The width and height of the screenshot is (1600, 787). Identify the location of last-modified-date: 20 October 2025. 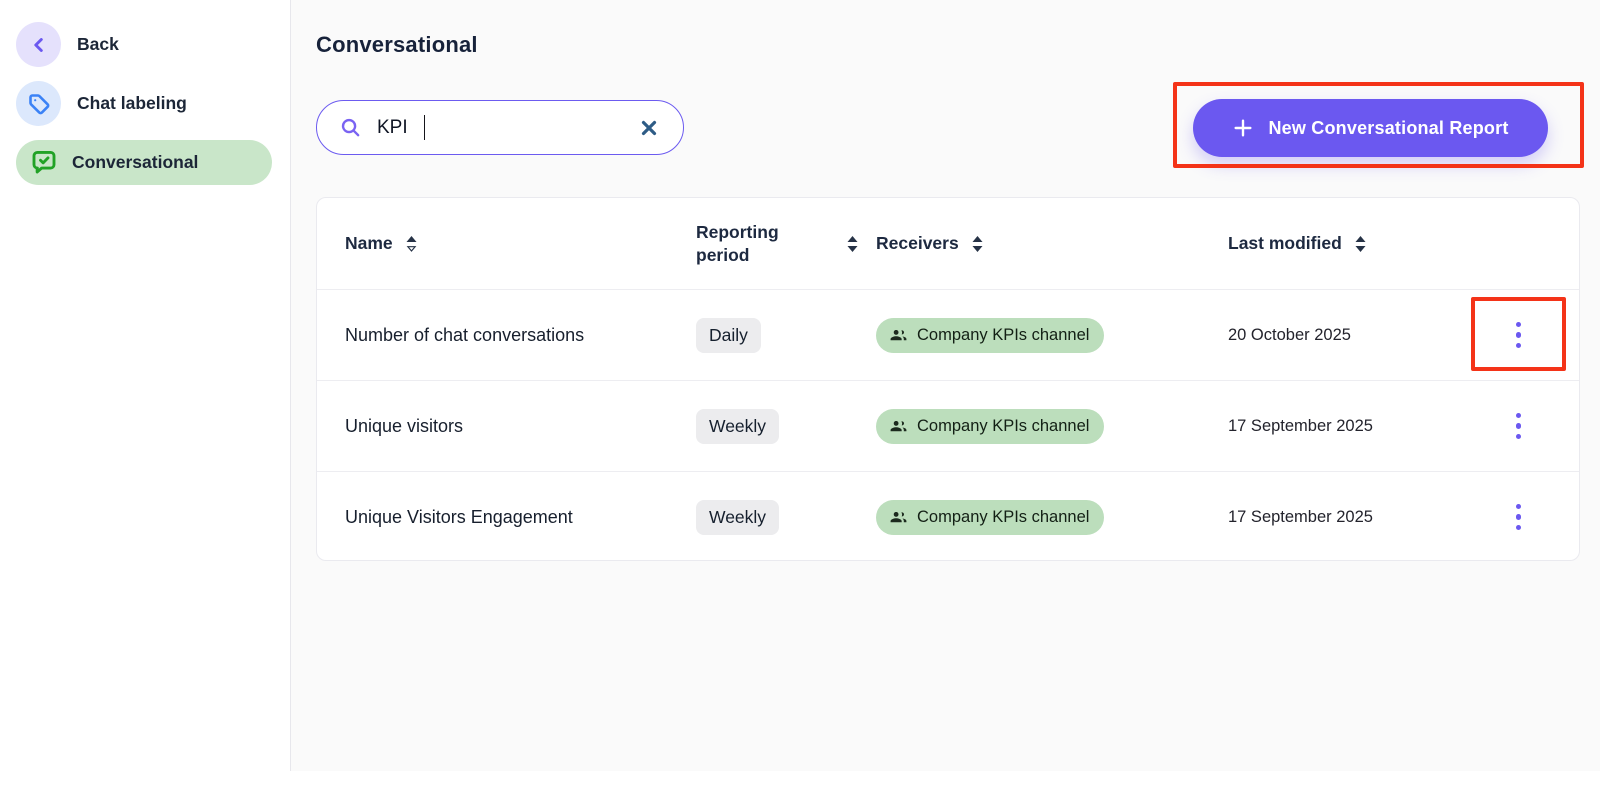
(1289, 334).